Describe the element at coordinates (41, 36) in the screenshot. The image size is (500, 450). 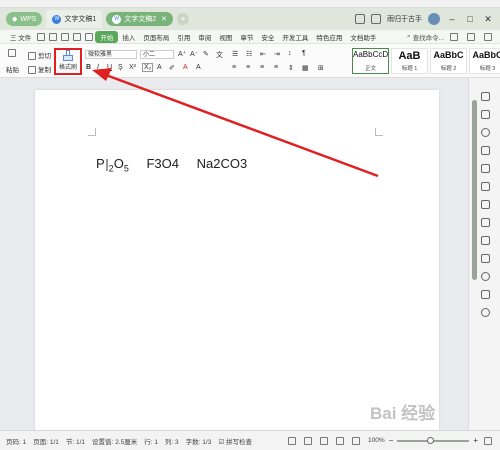
I see `save-icon` at that location.